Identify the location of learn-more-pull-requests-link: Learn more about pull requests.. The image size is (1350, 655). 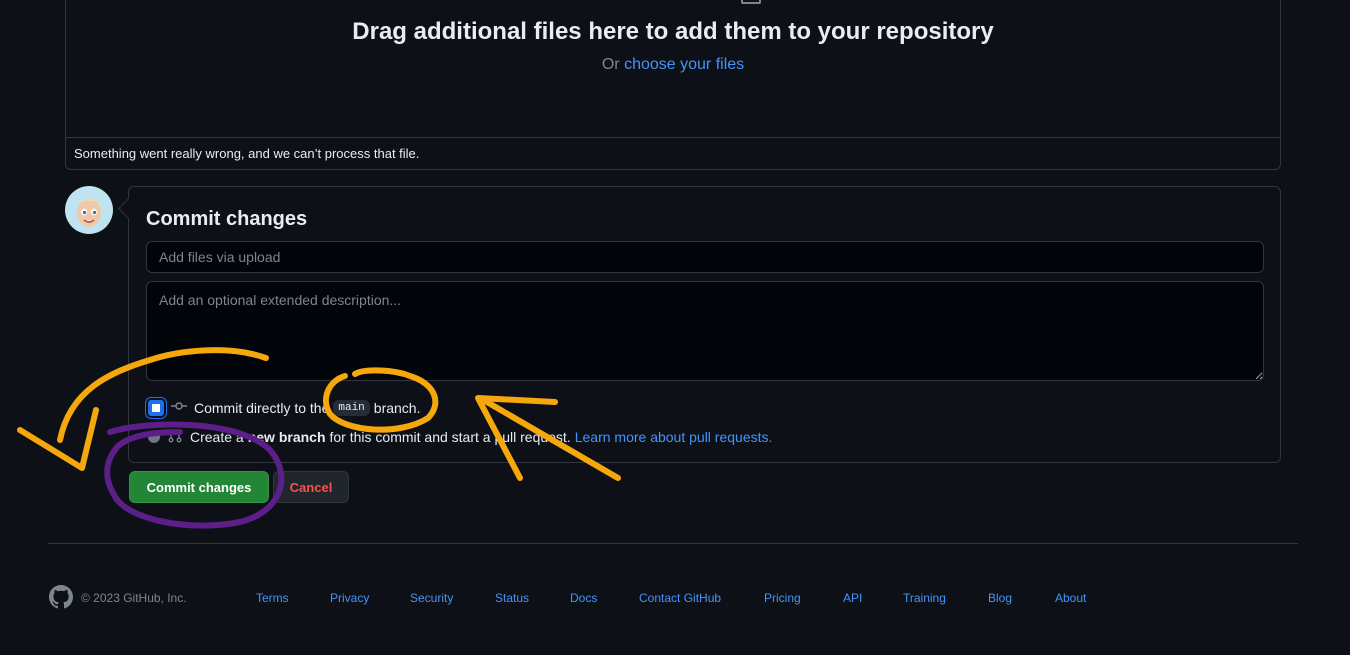
(674, 437).